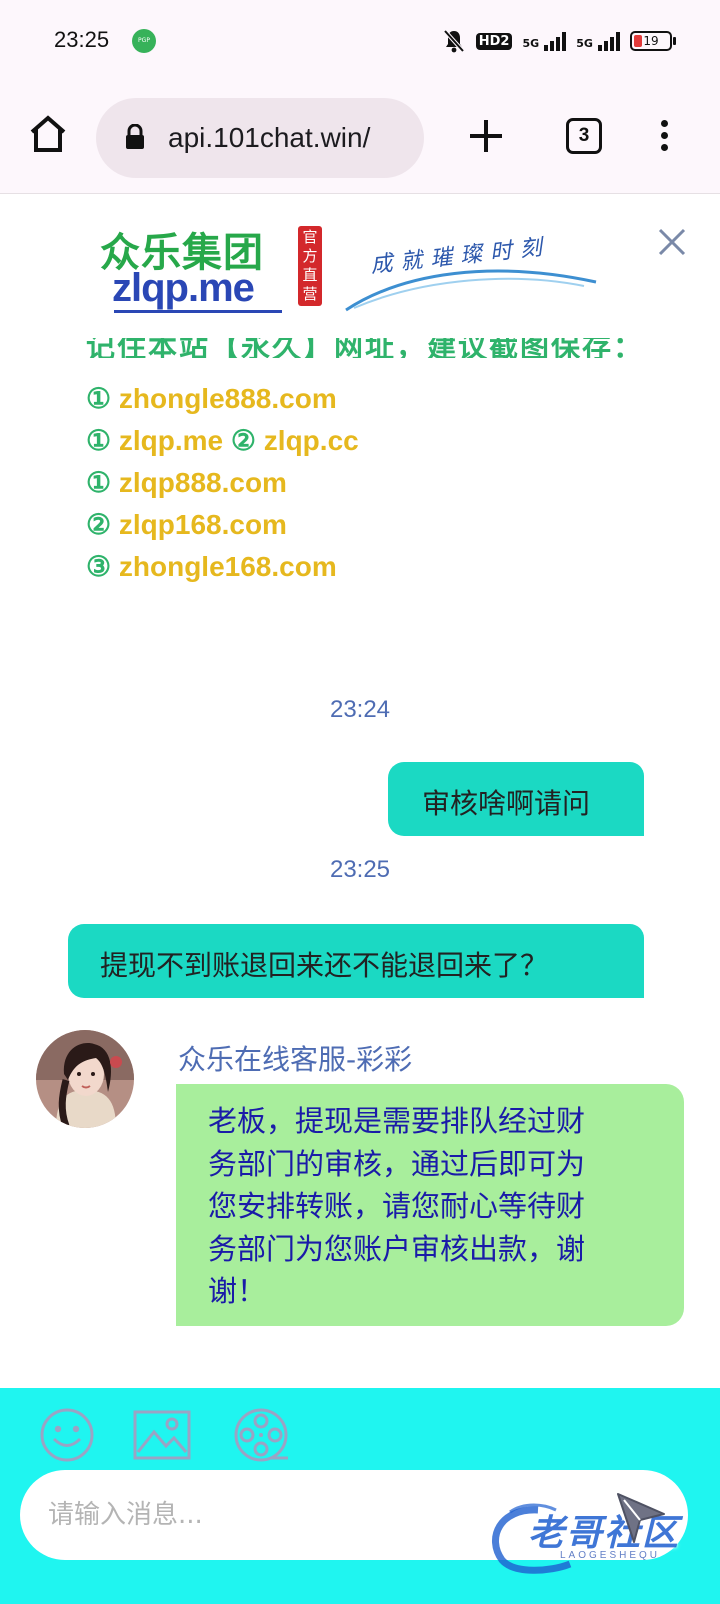 The image size is (720, 1604). Describe the element at coordinates (261, 1435) in the screenshot. I see `video-icon` at that location.